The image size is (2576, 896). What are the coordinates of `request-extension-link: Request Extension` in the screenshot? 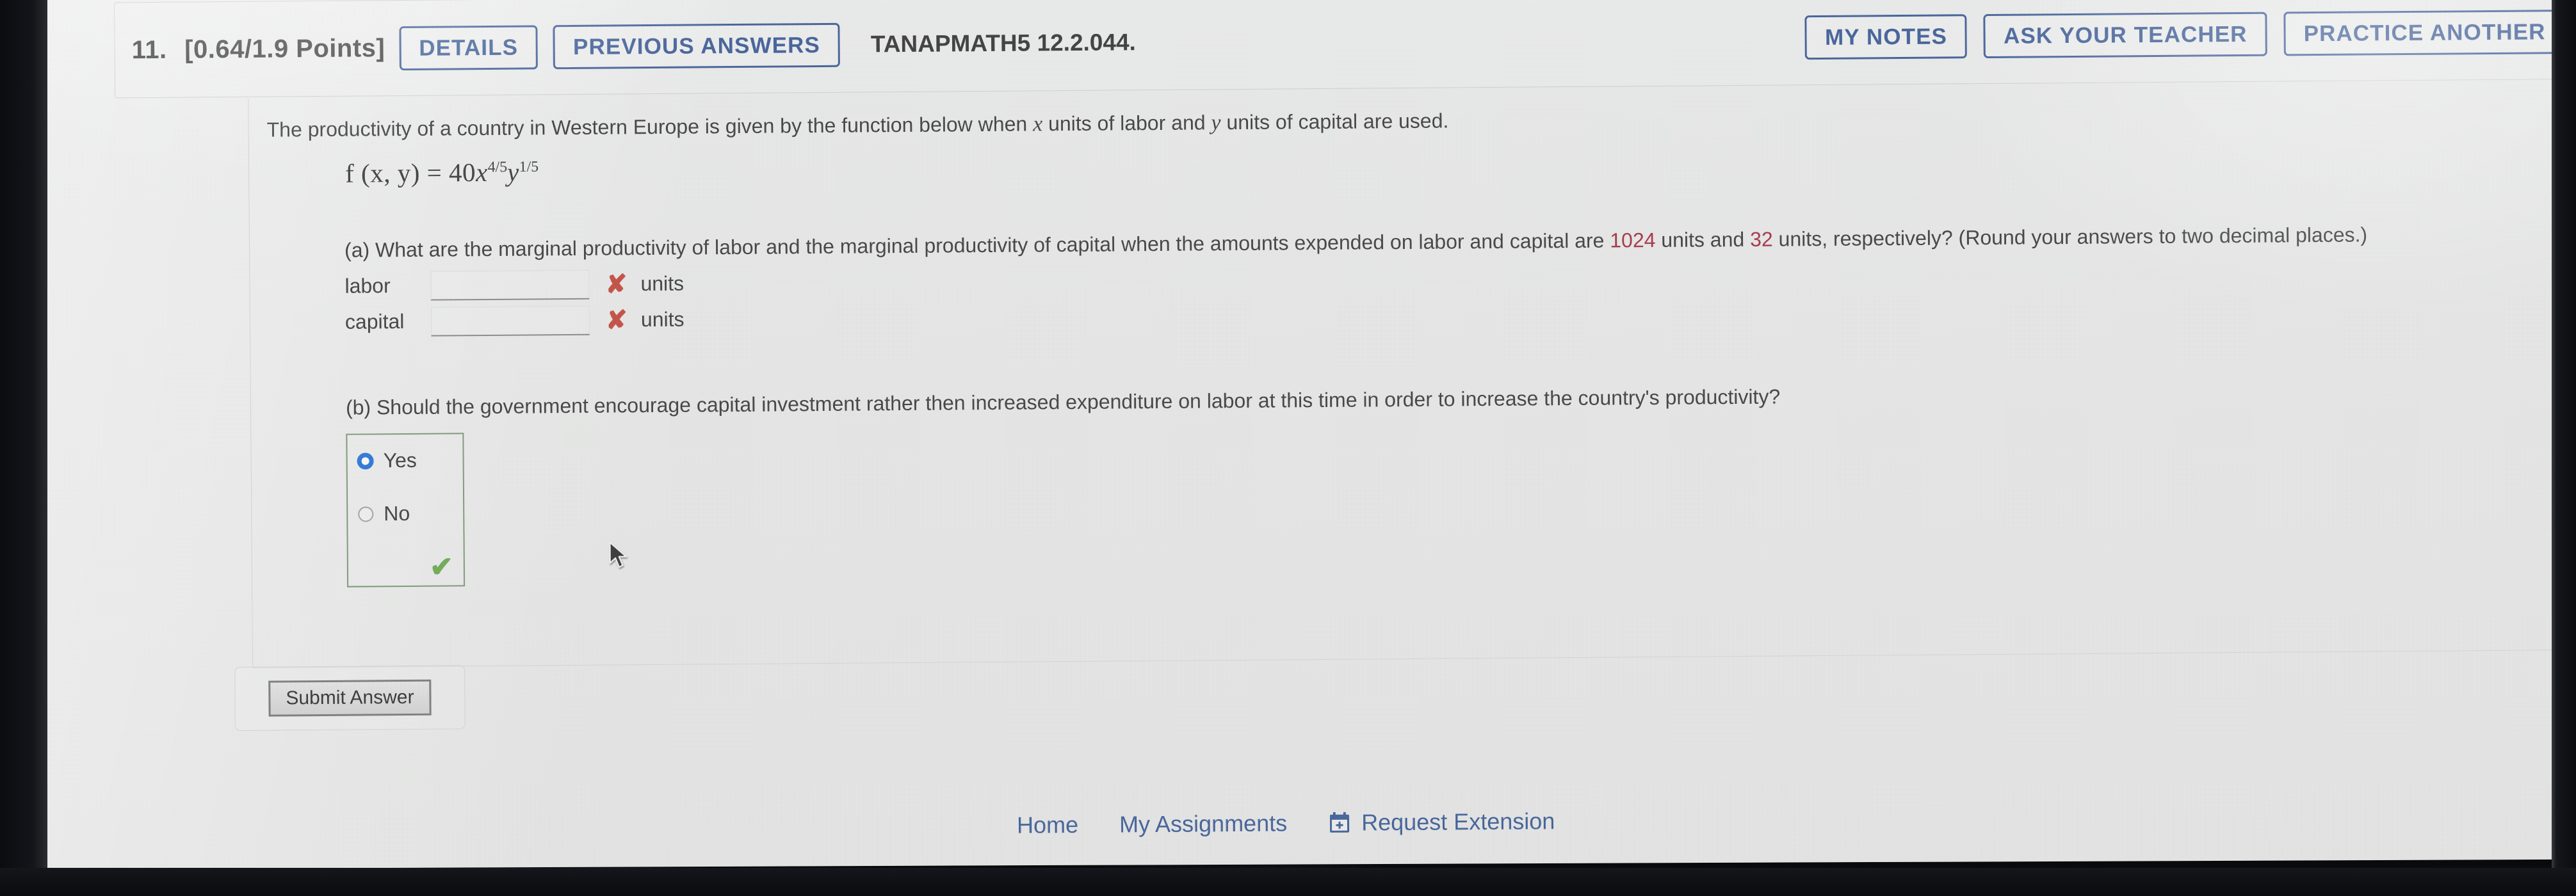 It's located at (1458, 822).